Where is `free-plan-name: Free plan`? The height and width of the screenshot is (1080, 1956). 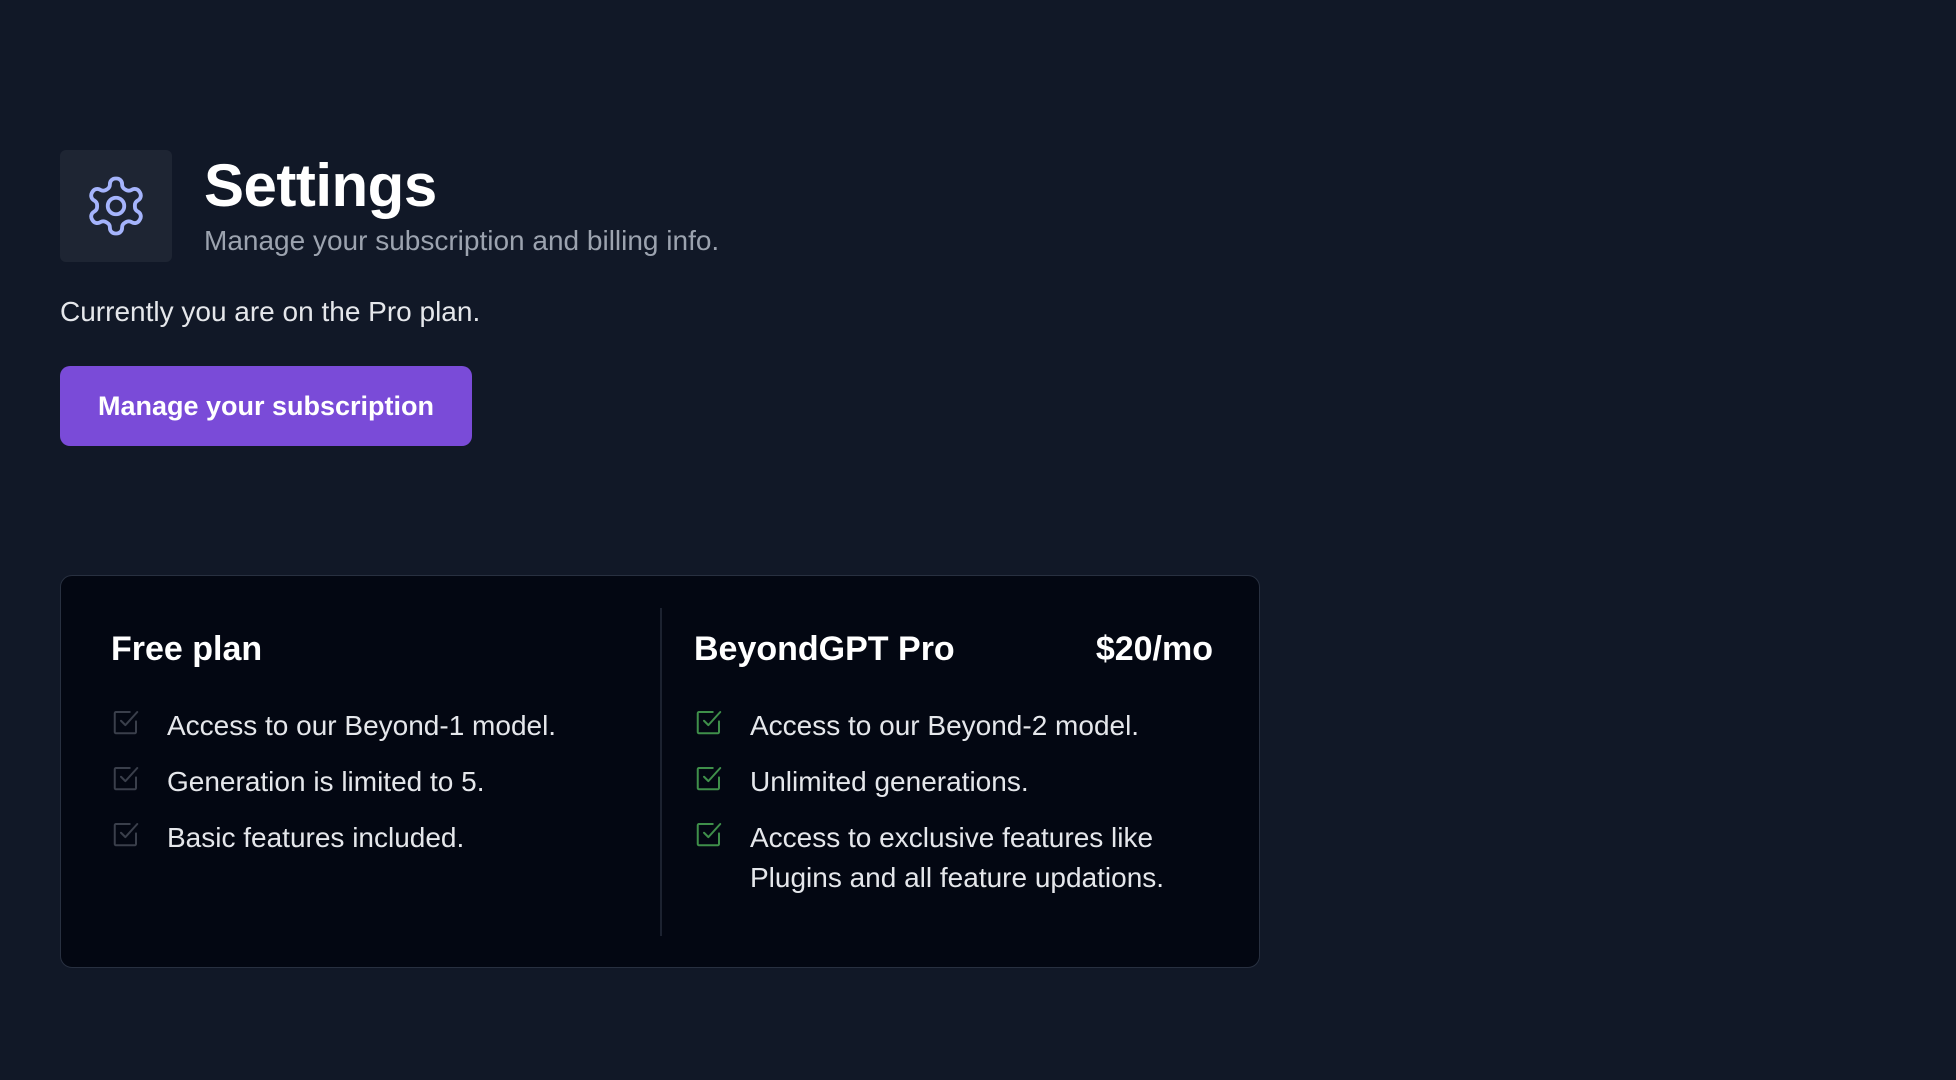
free-plan-name: Free plan is located at coordinates (187, 649).